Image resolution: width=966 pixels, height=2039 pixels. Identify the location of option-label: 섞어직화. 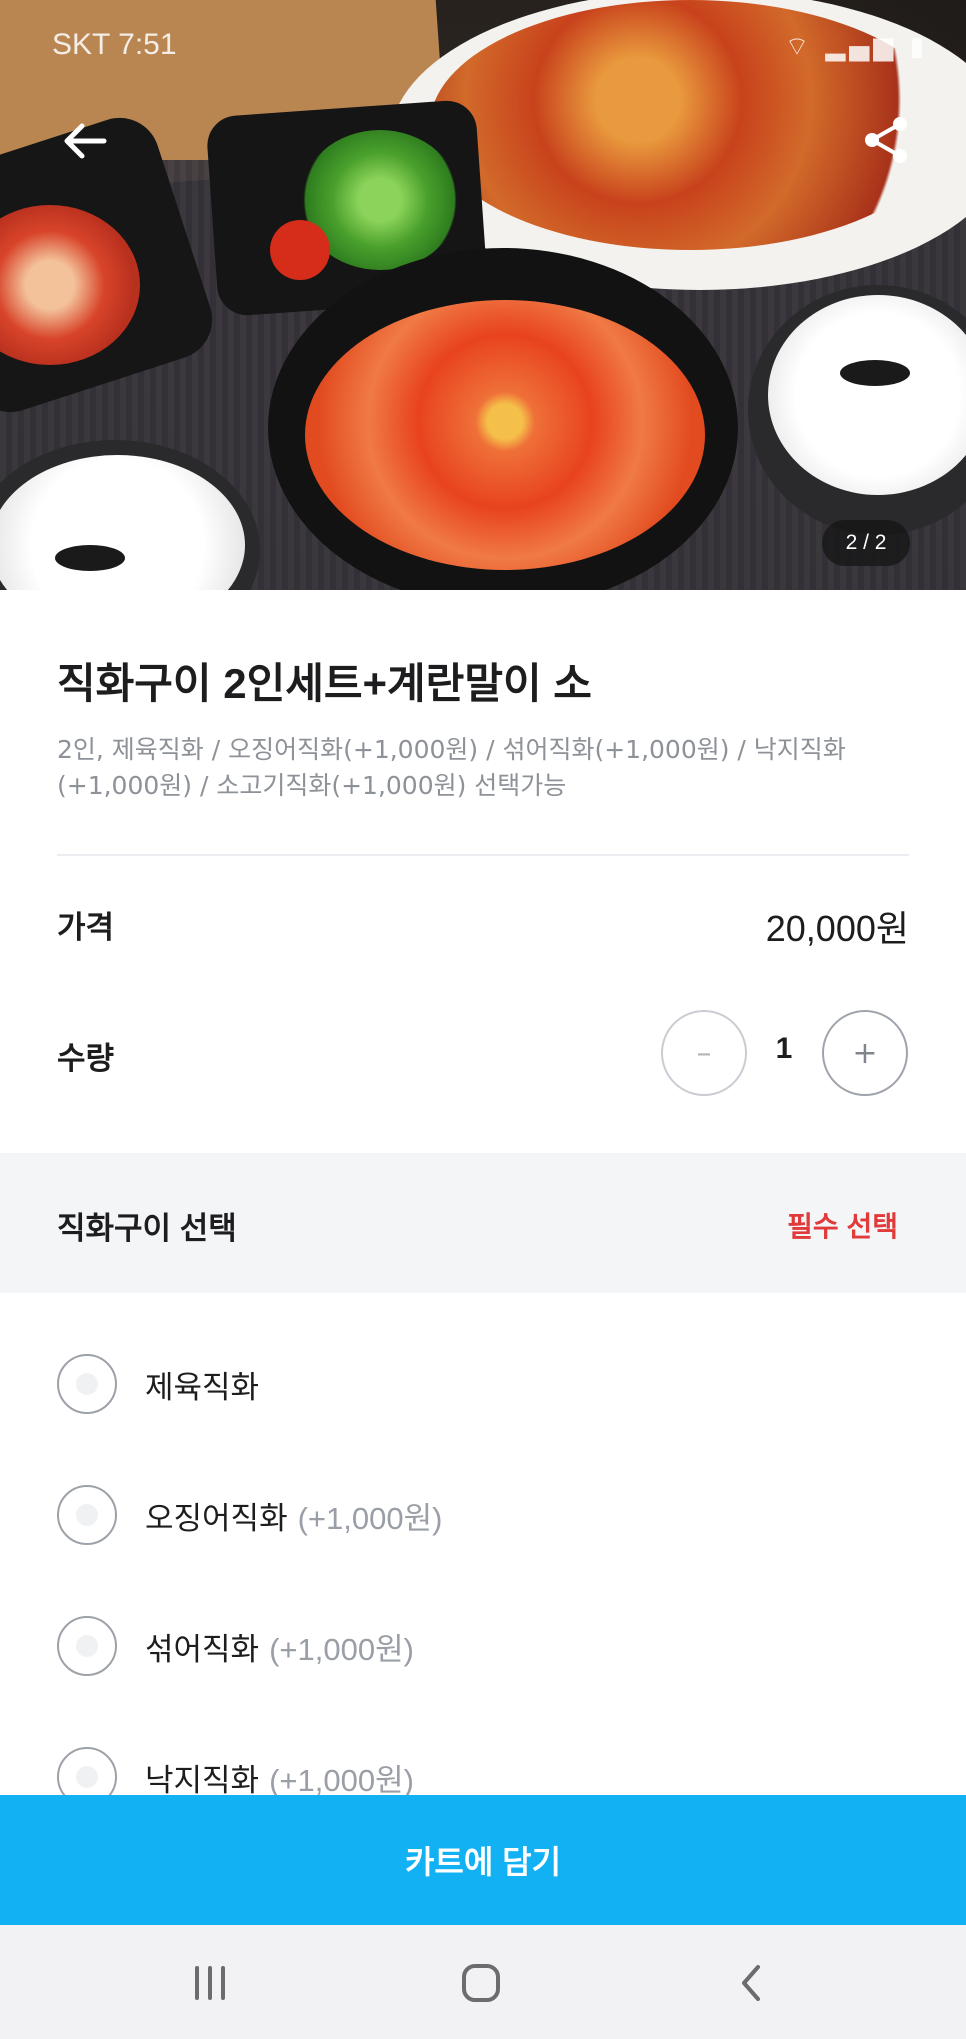
(202, 1649).